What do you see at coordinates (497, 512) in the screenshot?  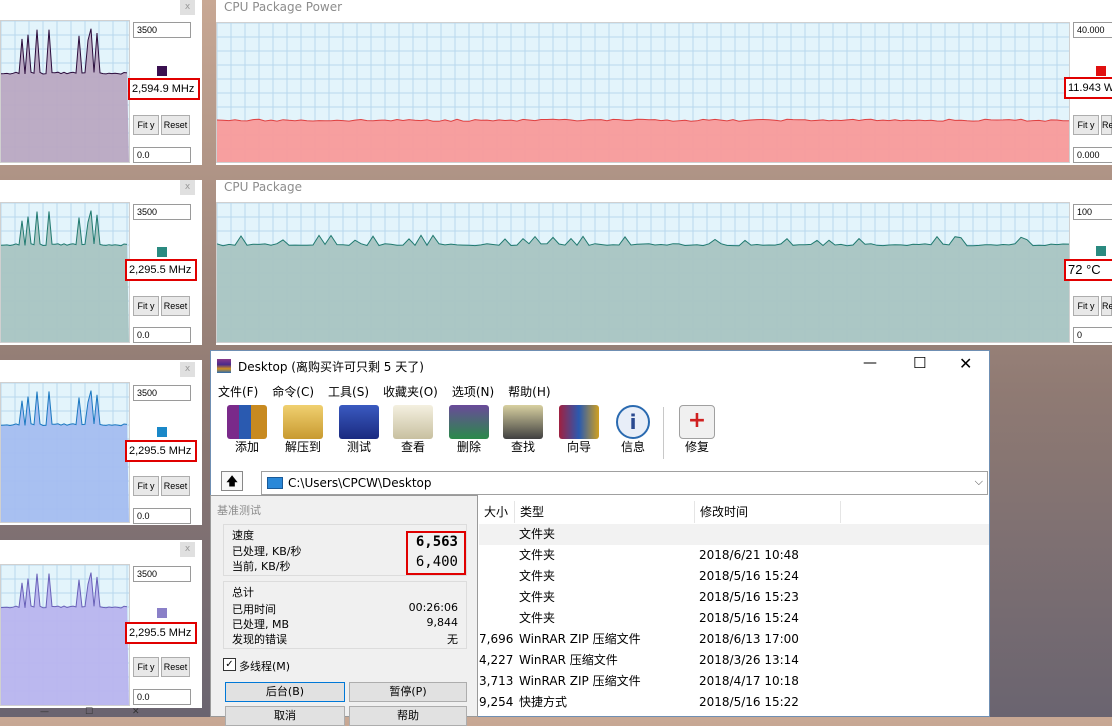 I see `column-header-size: 大小` at bounding box center [497, 512].